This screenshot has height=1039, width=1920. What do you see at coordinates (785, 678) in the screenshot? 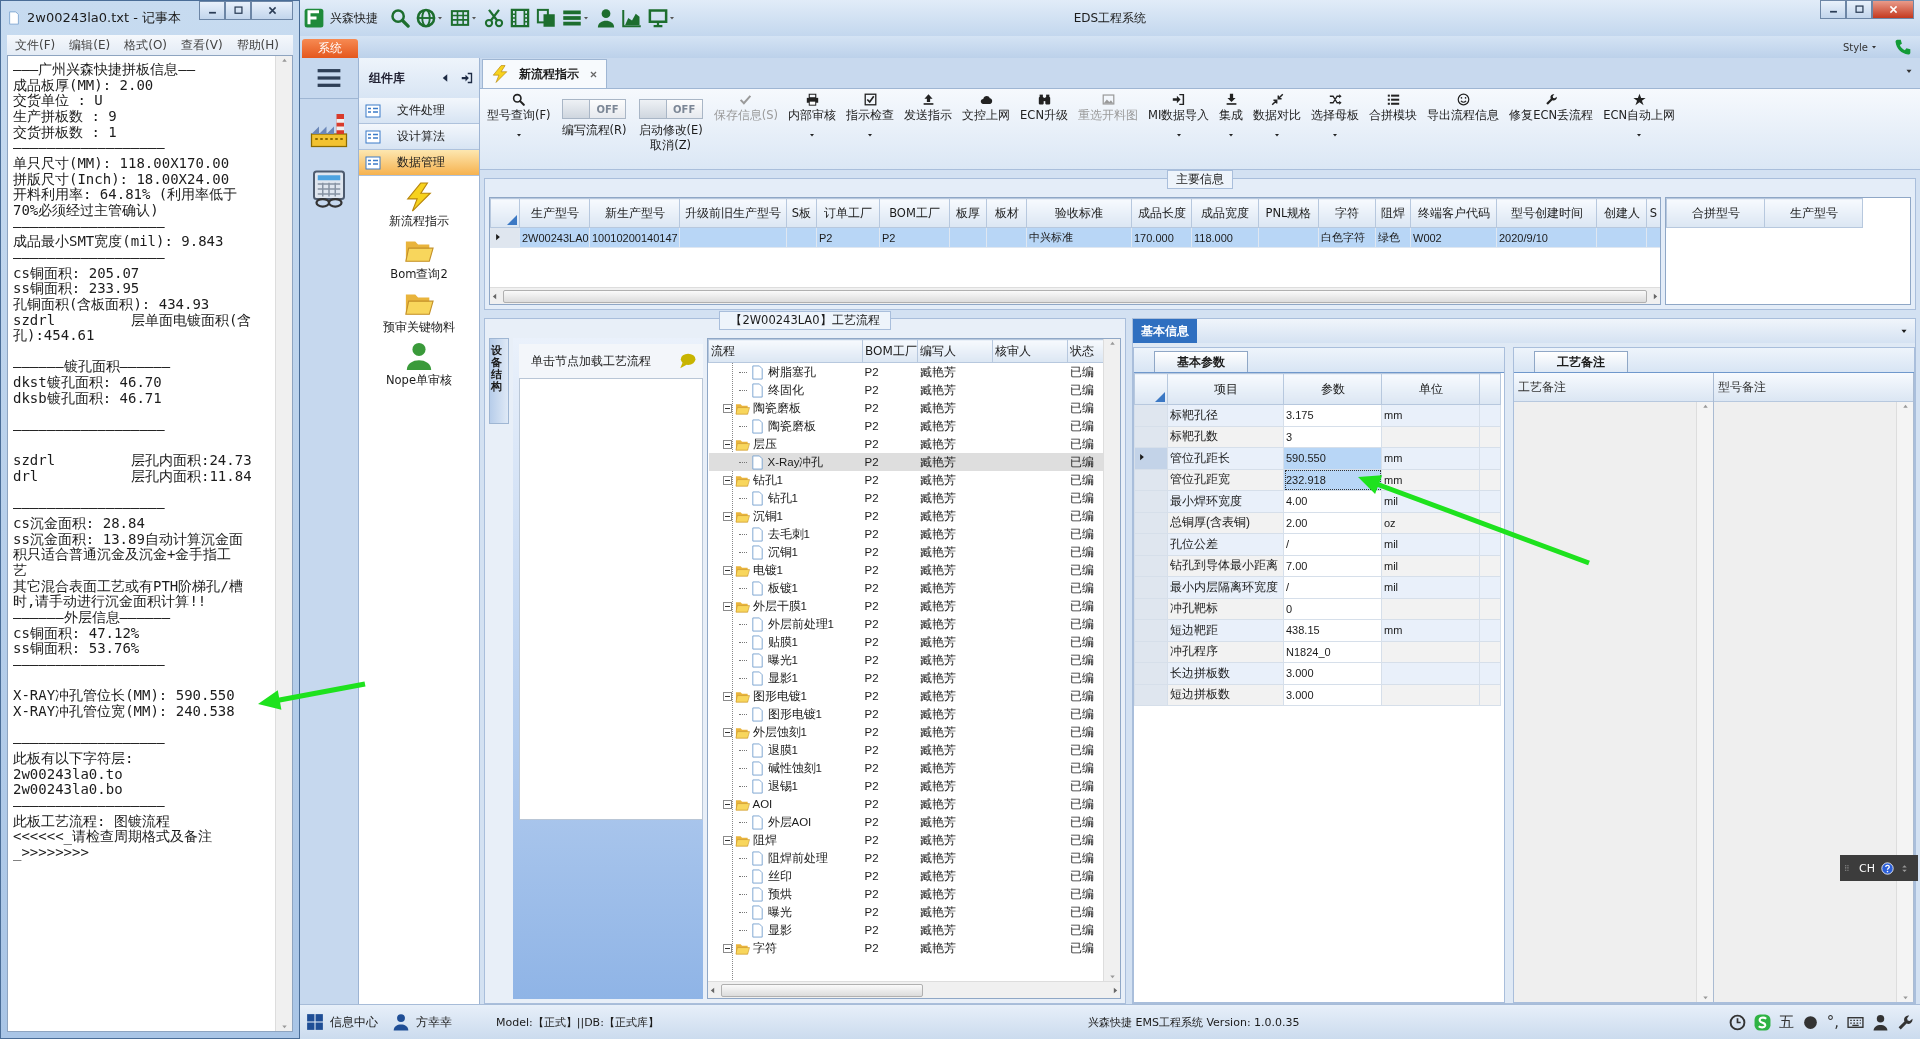
I see `tree-cell: 显影1` at bounding box center [785, 678].